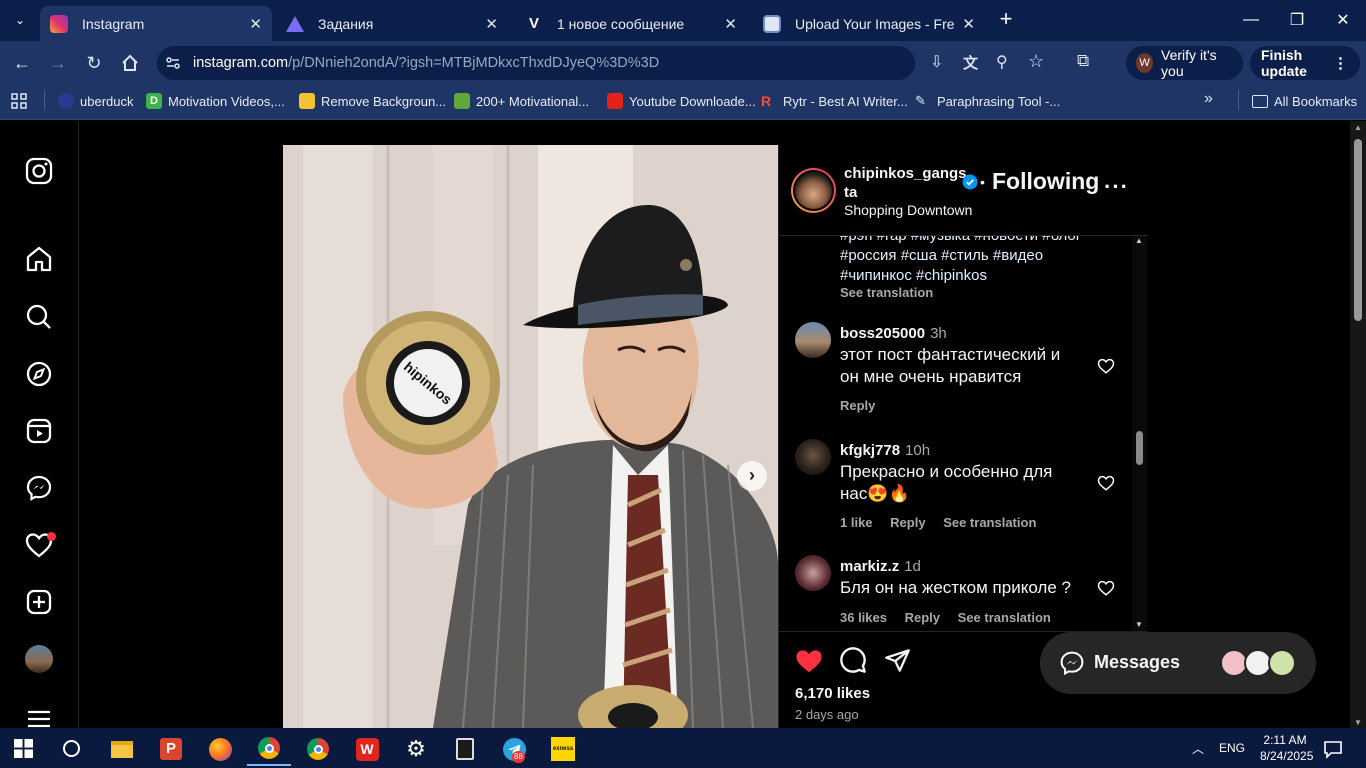 This screenshot has width=1366, height=768. Describe the element at coordinates (1358, 424) in the screenshot. I see `page-scrollbar: ▲ ▼` at that location.